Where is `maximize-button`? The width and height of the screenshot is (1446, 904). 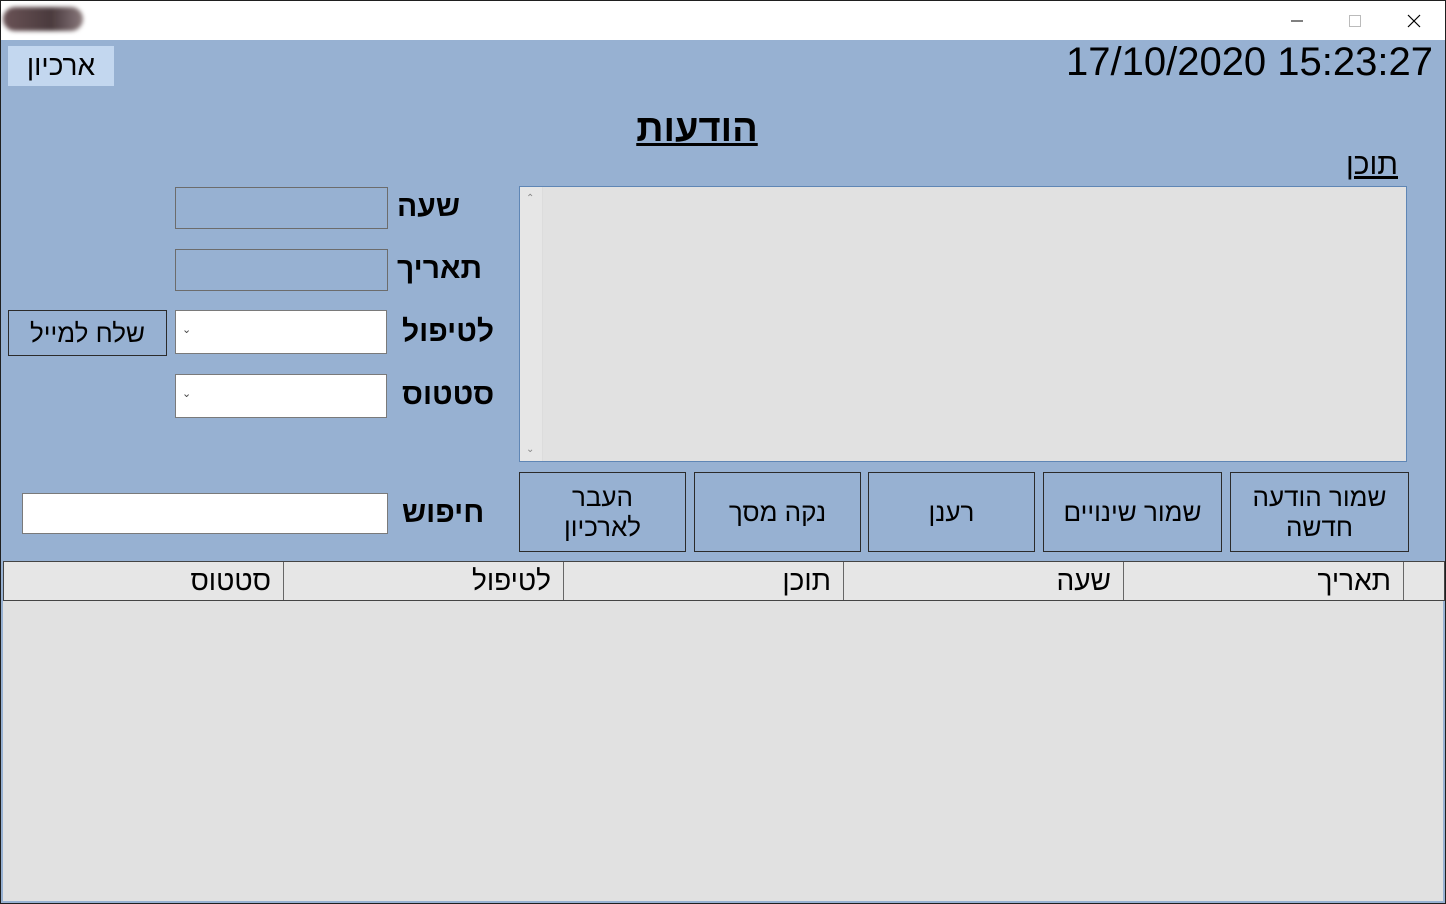 maximize-button is located at coordinates (1355, 20).